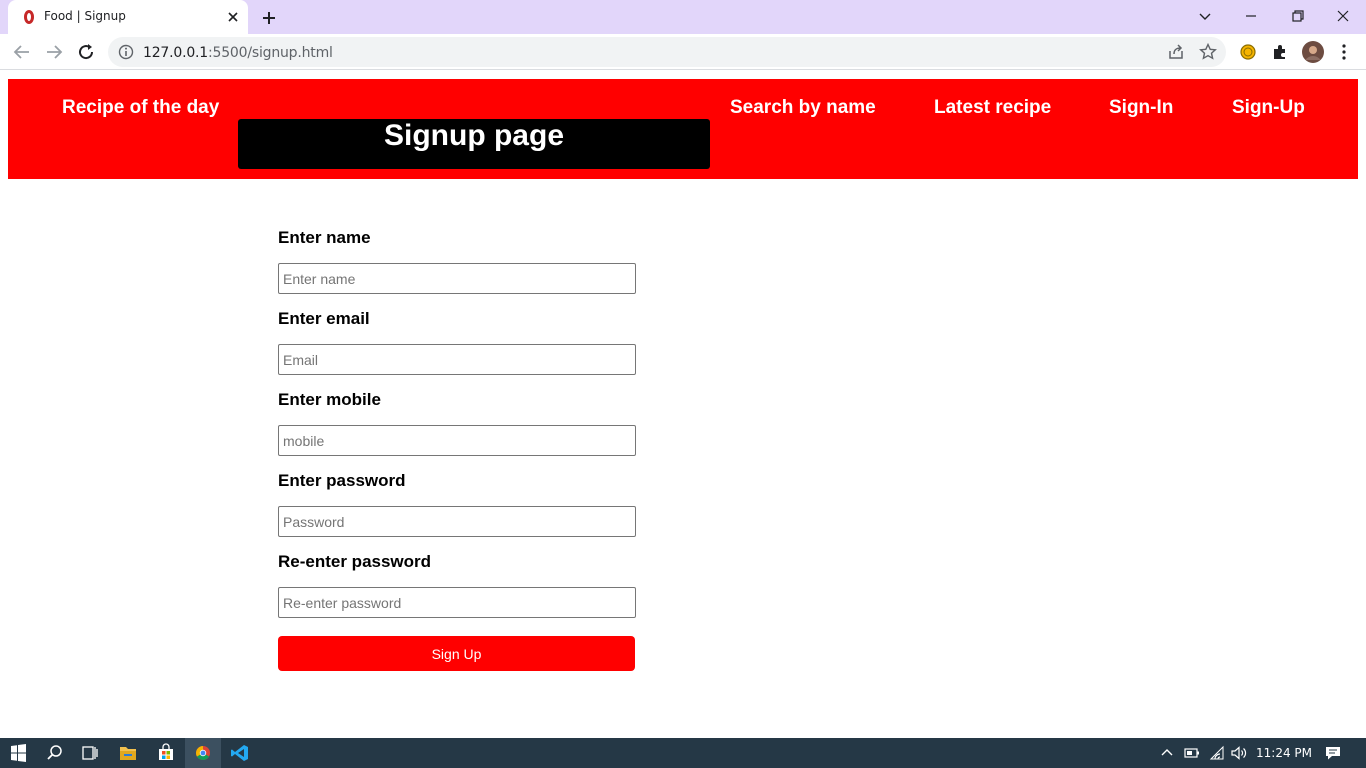  I want to click on food-favicon-icon, so click(29, 17).